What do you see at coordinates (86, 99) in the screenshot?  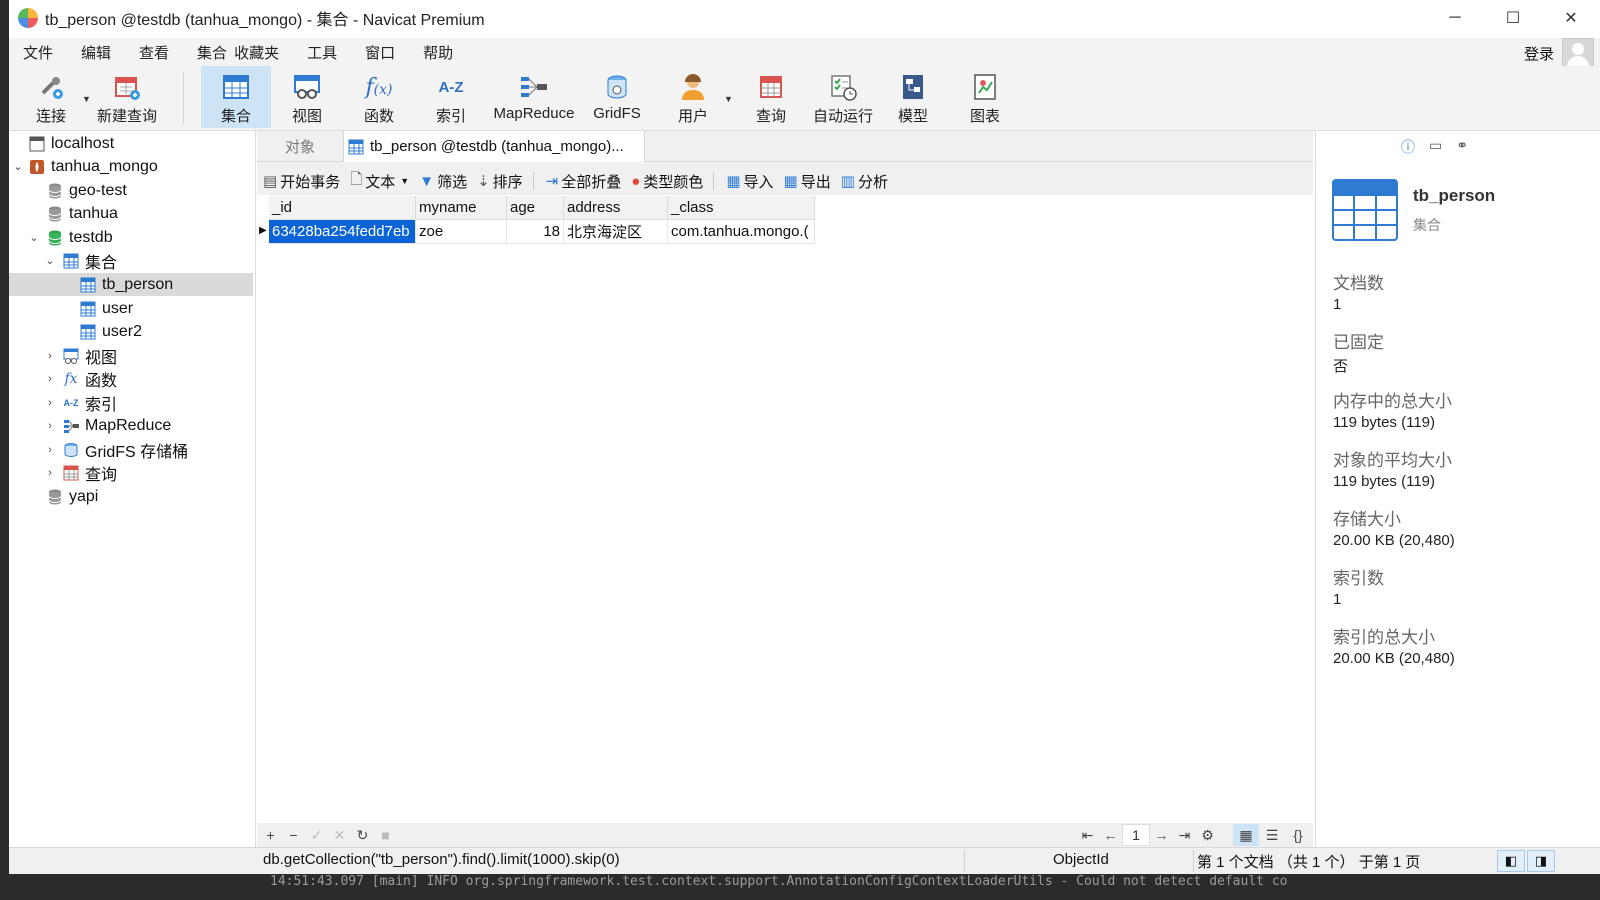 I see `connection-dropdown-icon: ▼` at bounding box center [86, 99].